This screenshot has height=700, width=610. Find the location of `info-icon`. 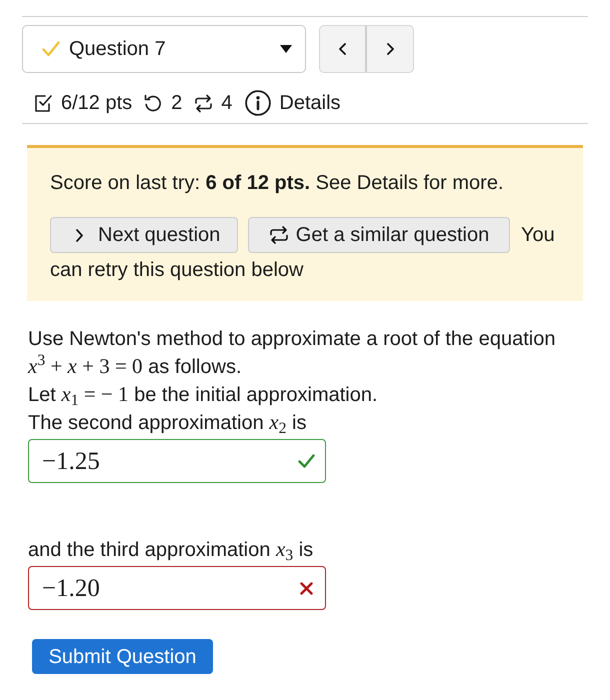

info-icon is located at coordinates (258, 103).